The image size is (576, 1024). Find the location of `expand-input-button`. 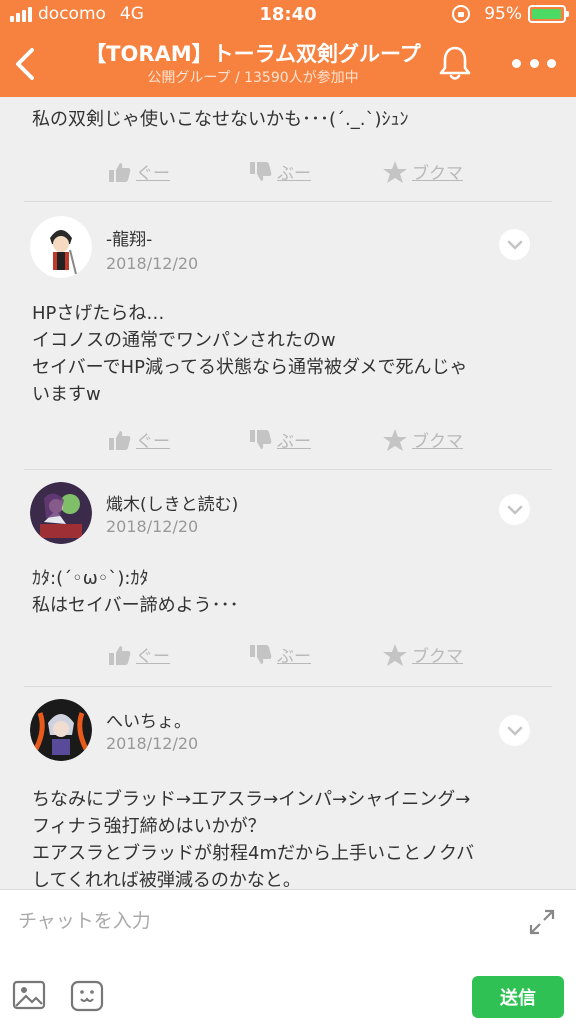

expand-input-button is located at coordinates (542, 922).